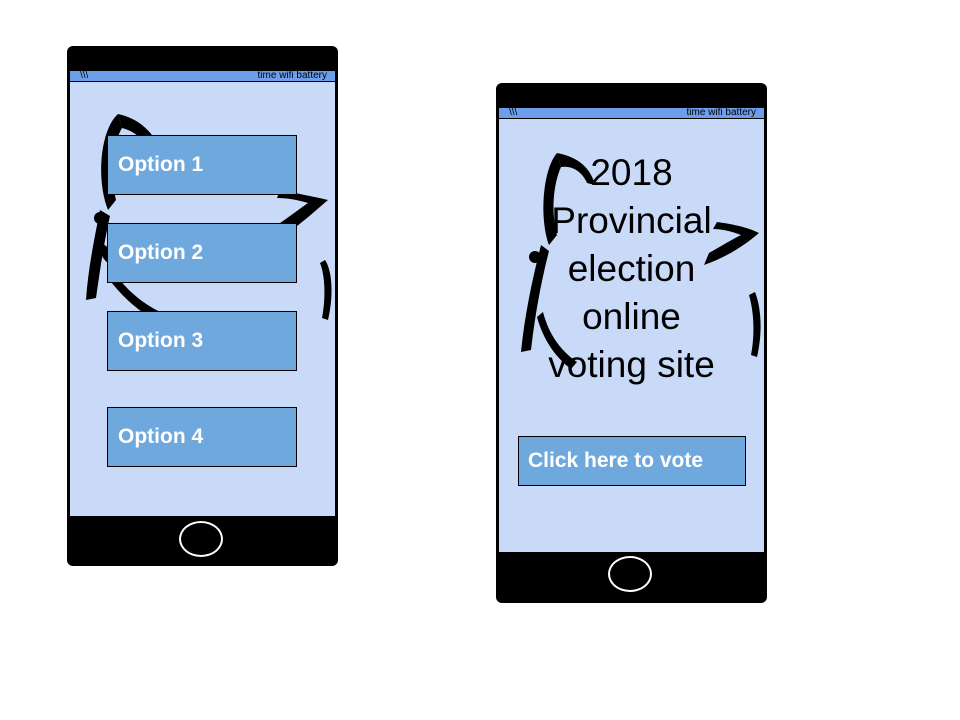 The image size is (960, 720). Describe the element at coordinates (631, 220) in the screenshot. I see `title-line: Provincial` at that location.